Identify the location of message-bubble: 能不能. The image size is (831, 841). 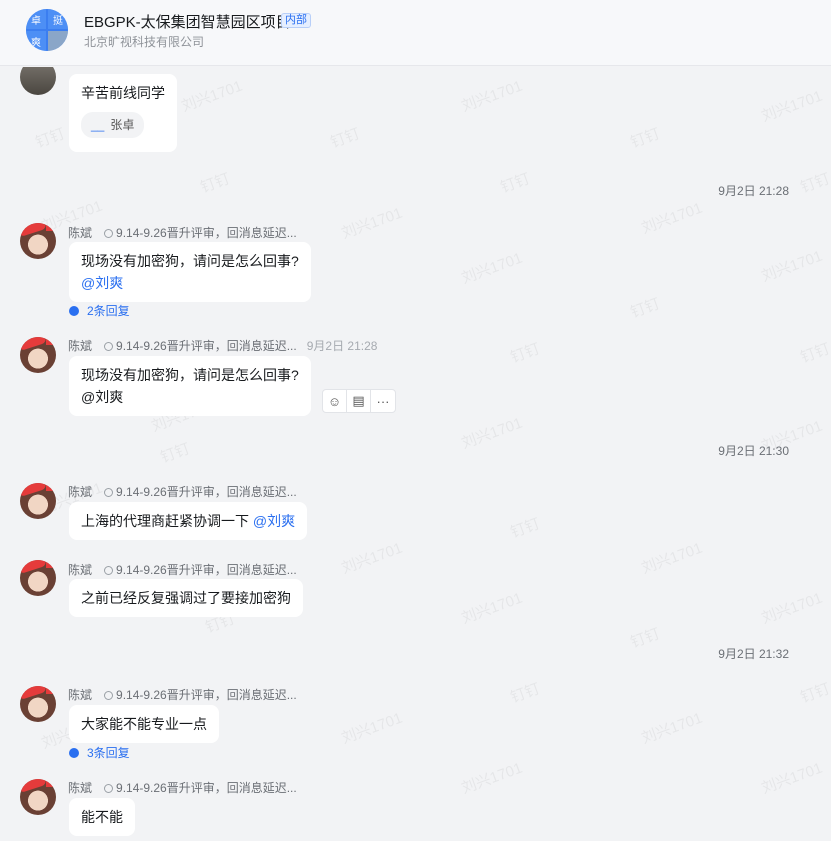
(102, 817).